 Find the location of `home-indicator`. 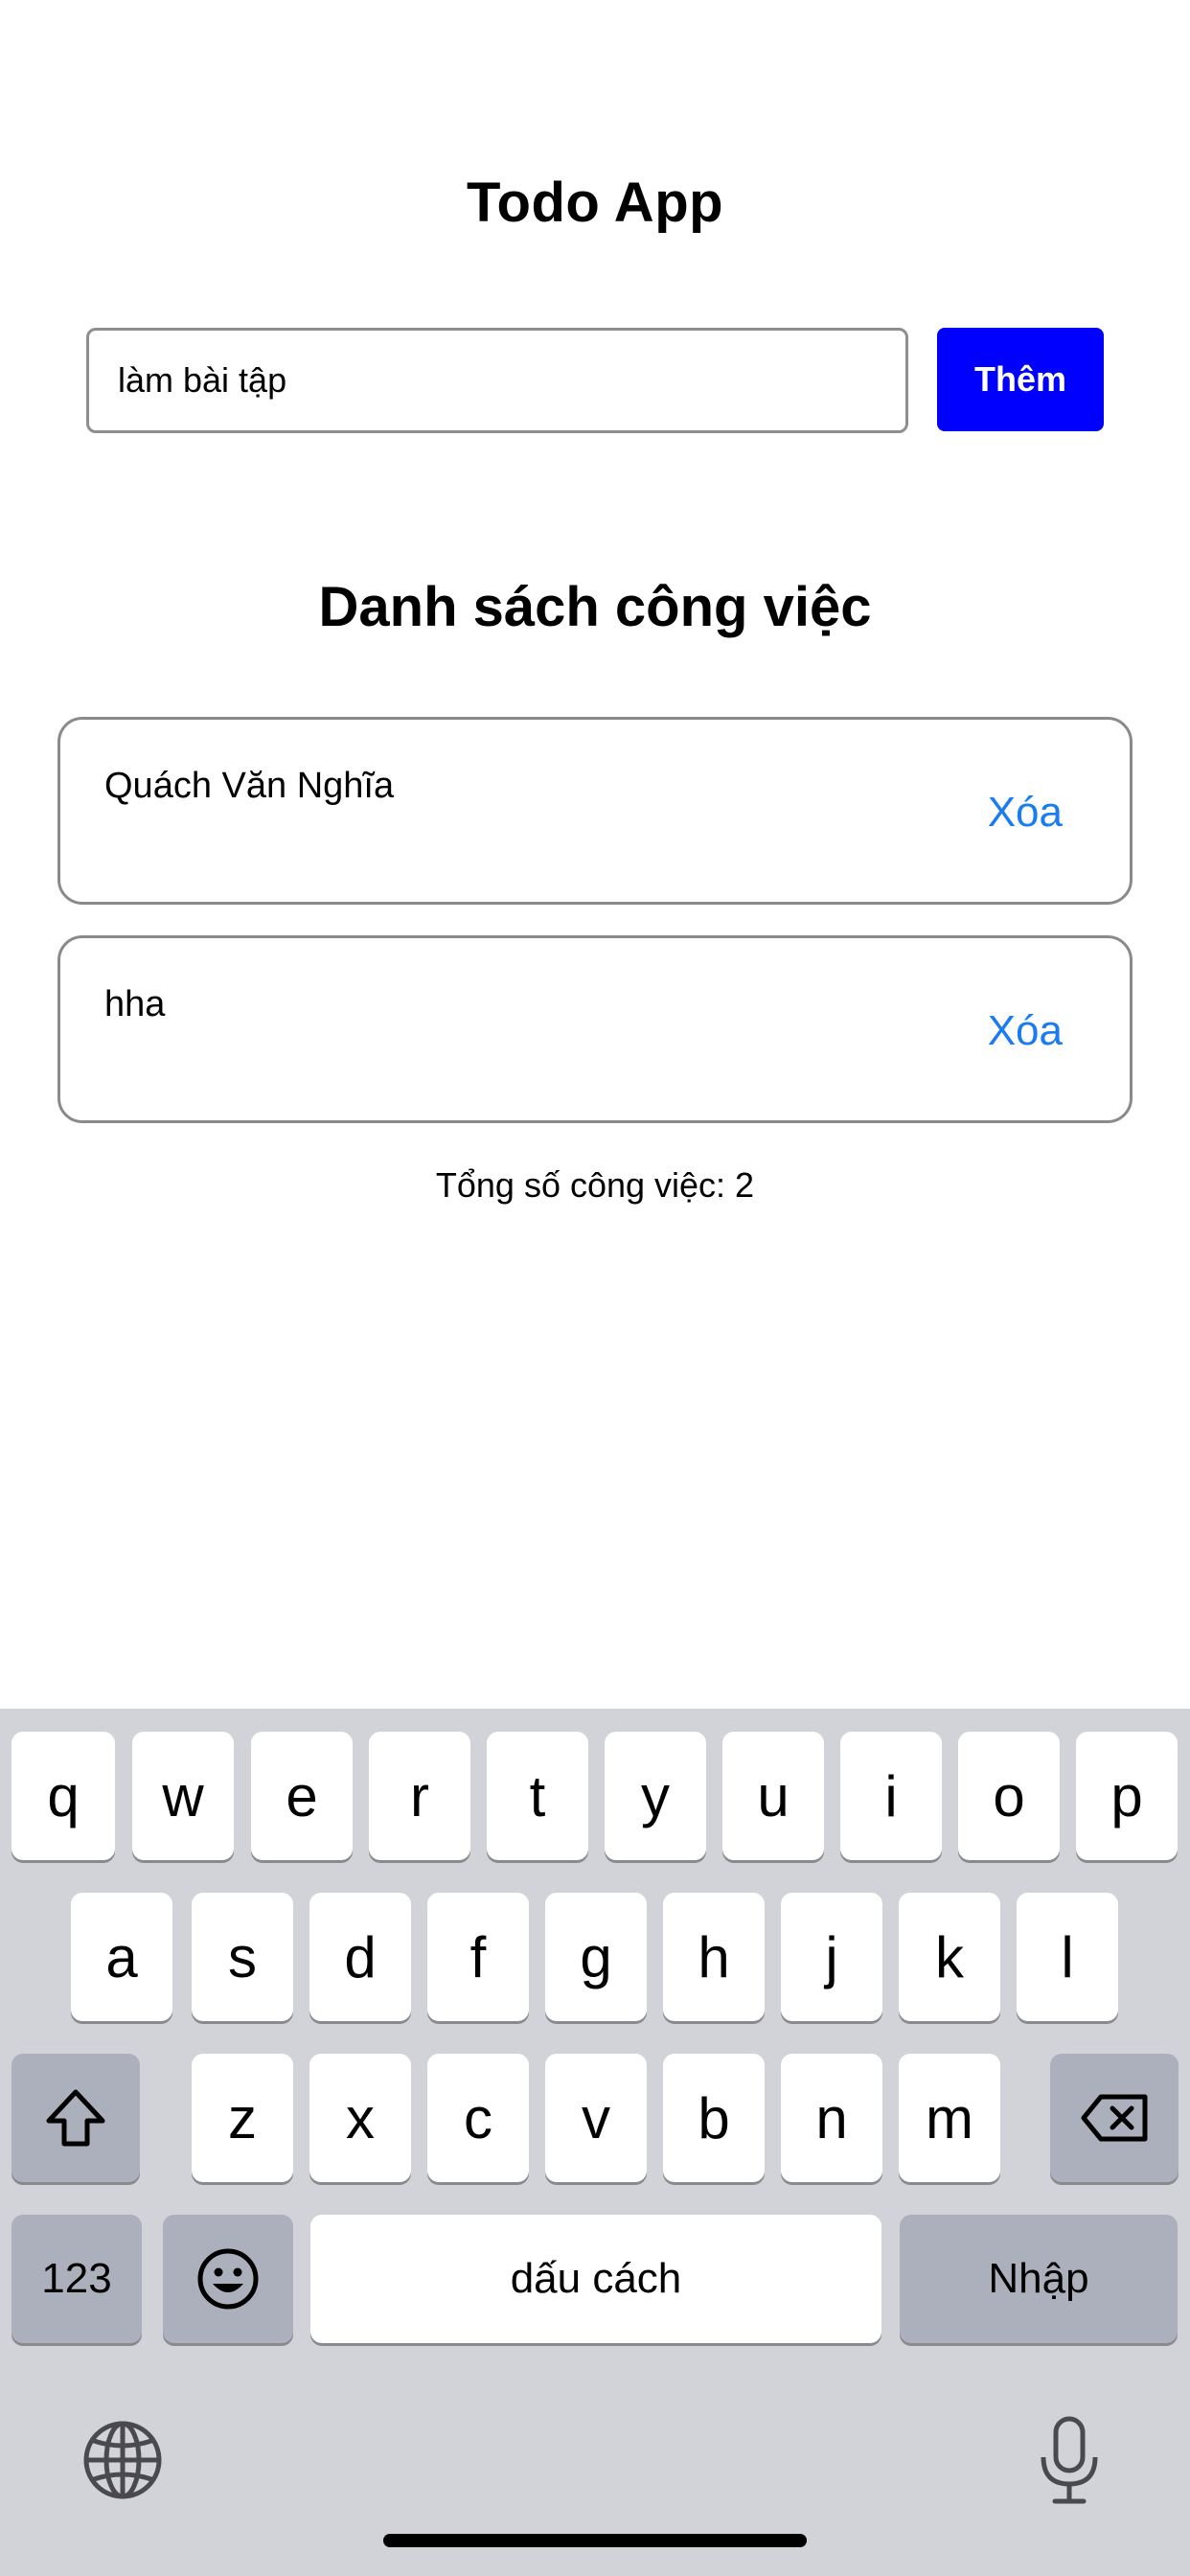

home-indicator is located at coordinates (595, 2540).